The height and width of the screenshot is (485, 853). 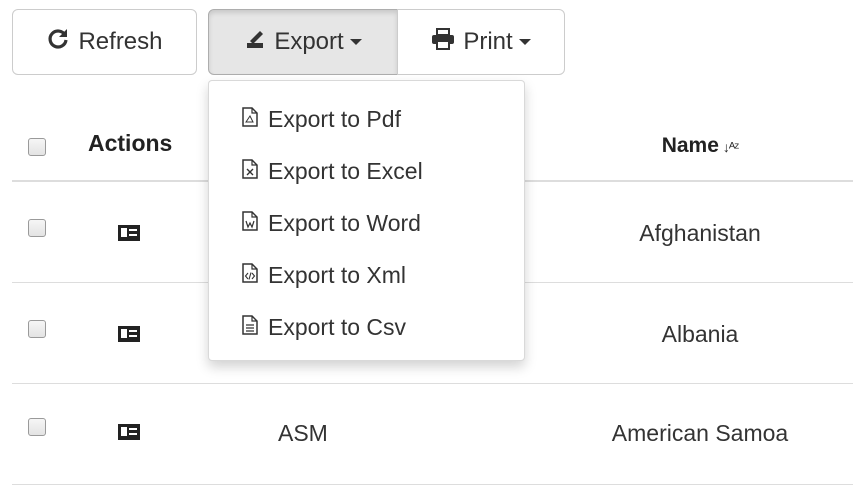 What do you see at coordinates (37, 147) in the screenshot?
I see `select-all-checkbox` at bounding box center [37, 147].